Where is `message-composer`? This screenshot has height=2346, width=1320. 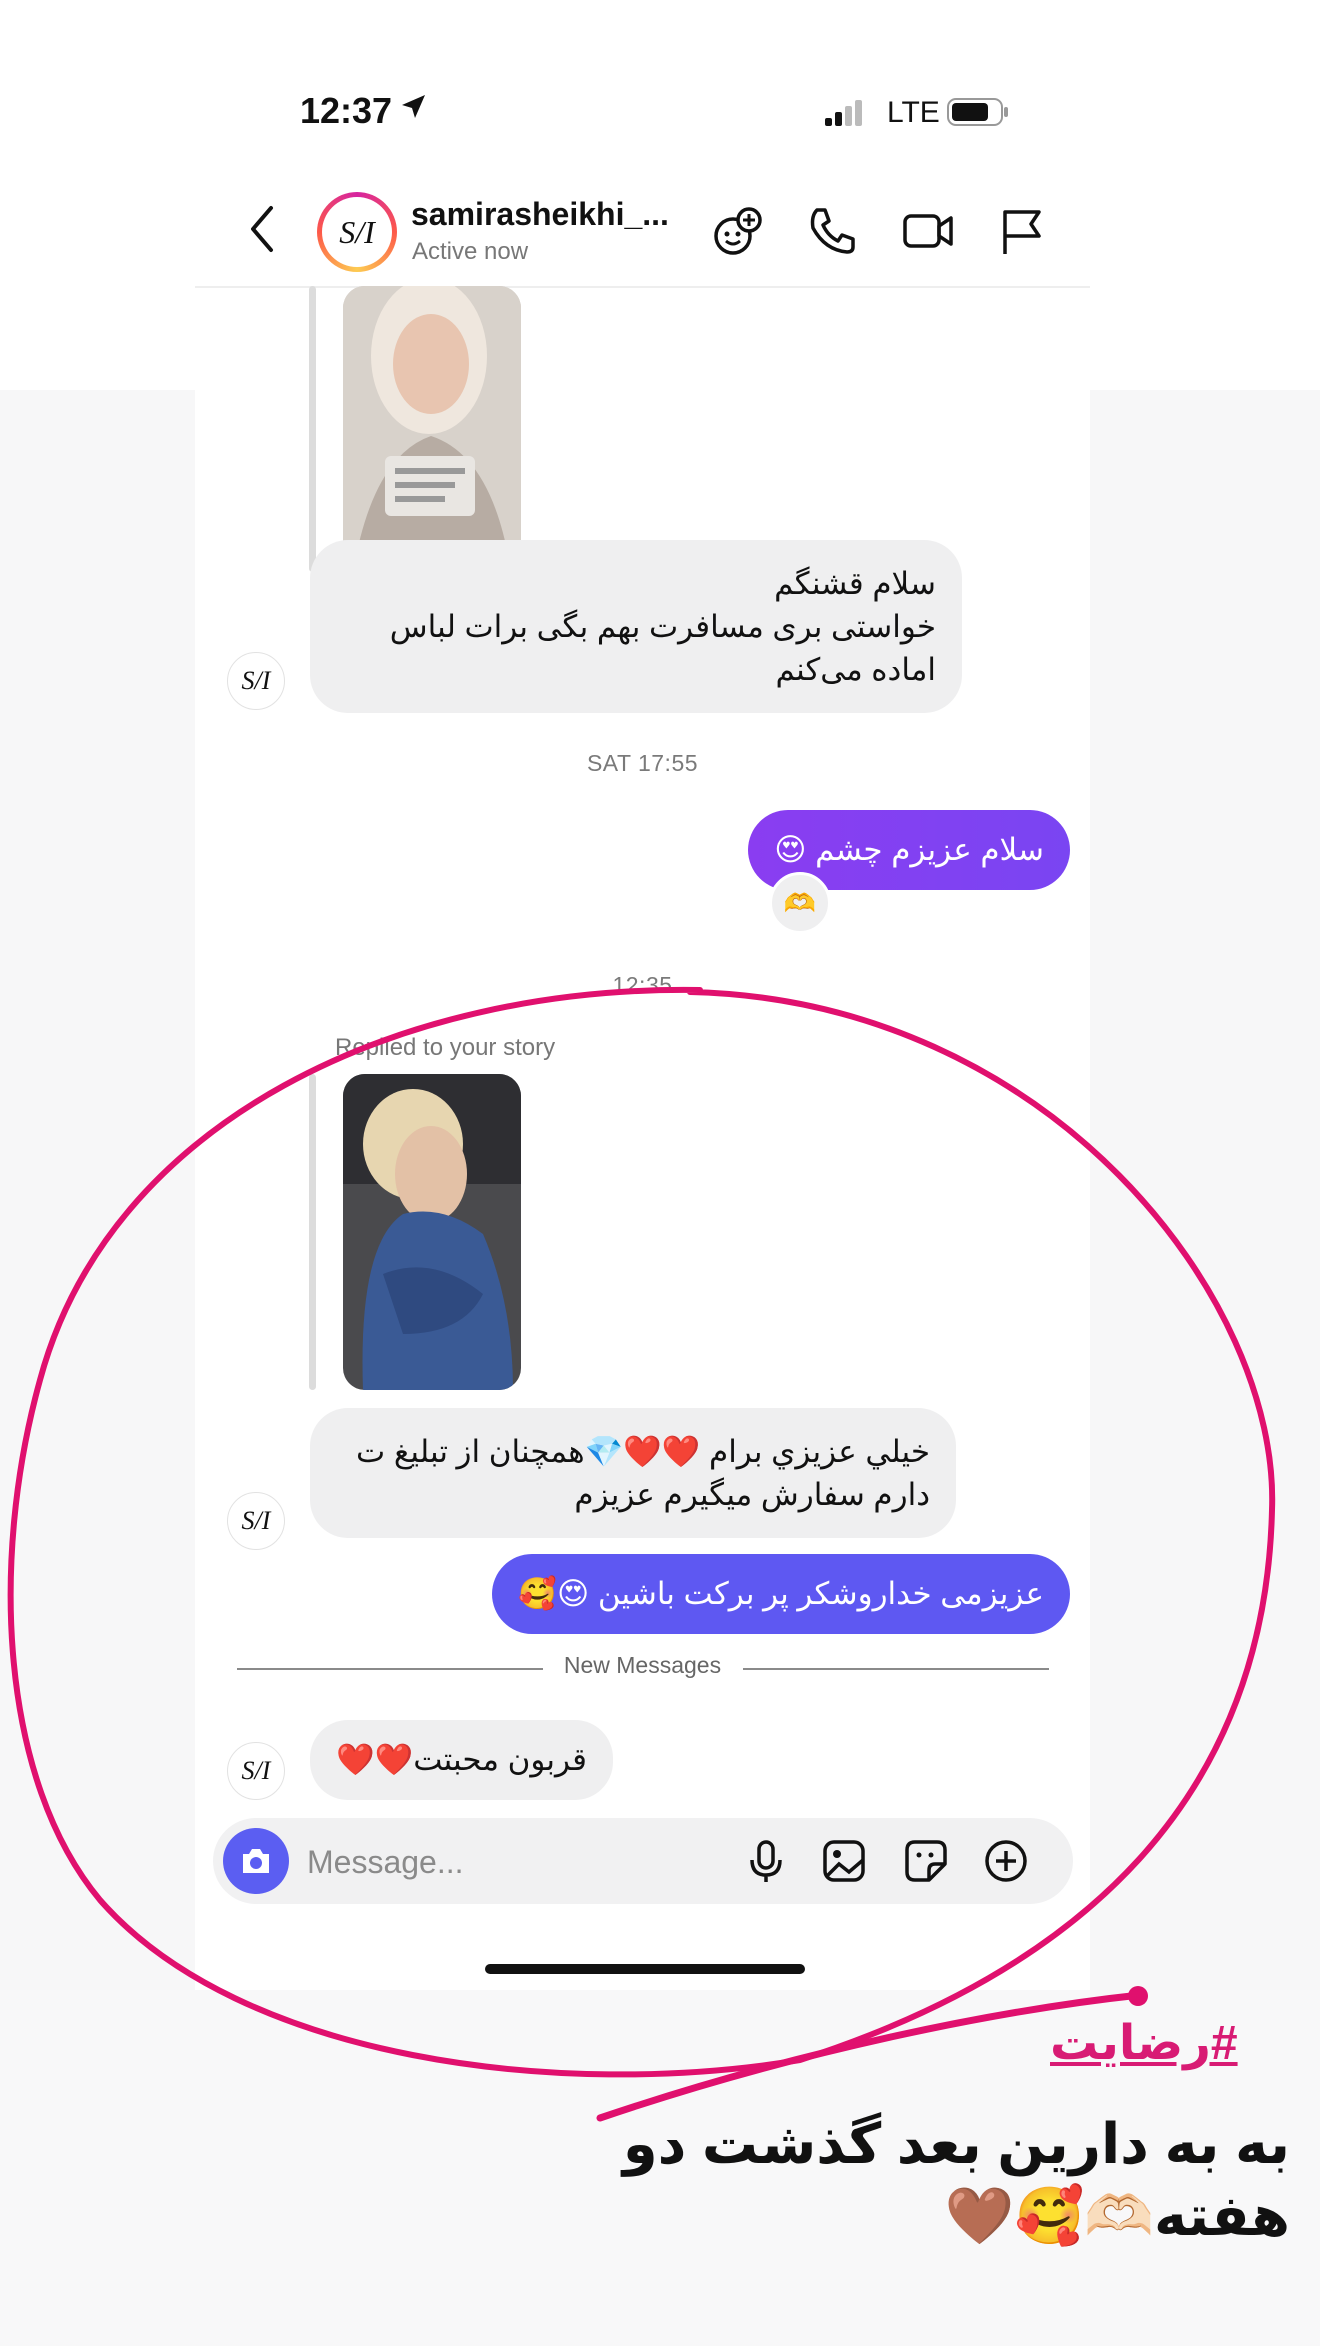
message-composer is located at coordinates (643, 1861).